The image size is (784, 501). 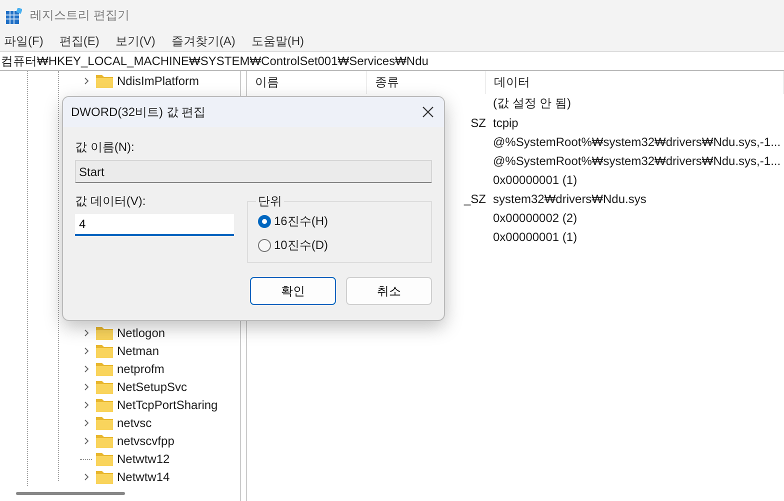 I want to click on table-cell-text: 0x00000002 (2), so click(x=535, y=218).